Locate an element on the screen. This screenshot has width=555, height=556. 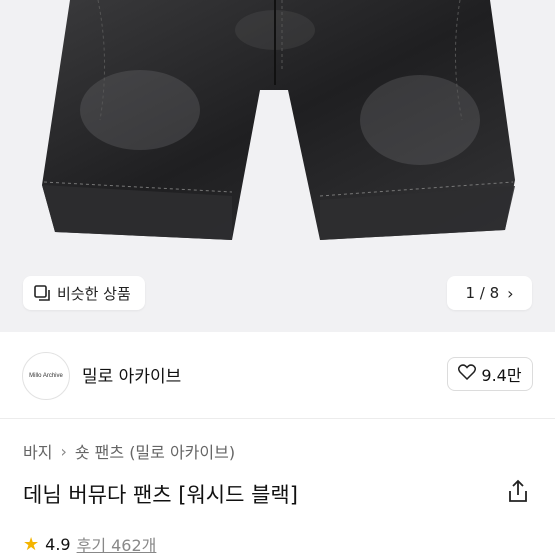
star-icon: ★ is located at coordinates (31, 544).